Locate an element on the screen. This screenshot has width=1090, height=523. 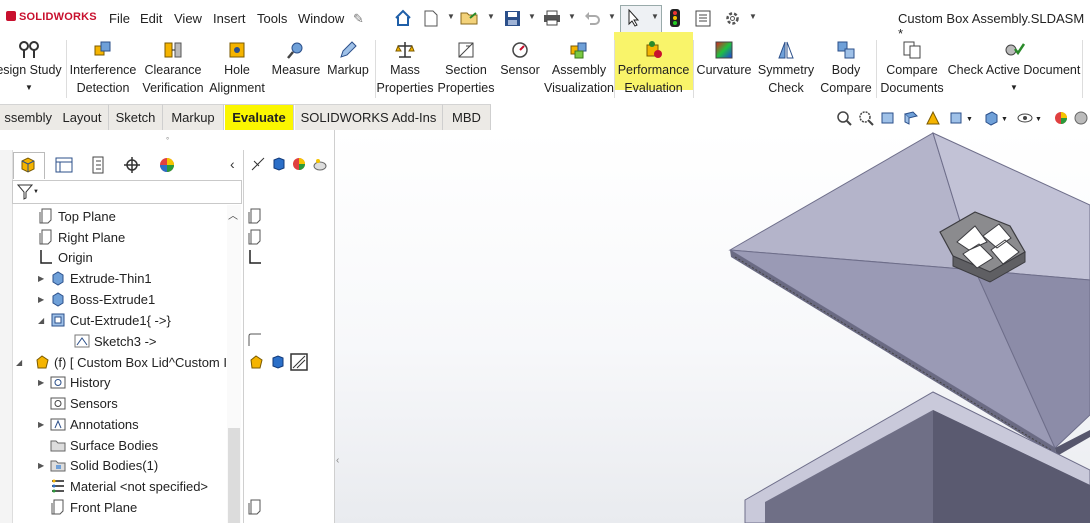
appearance-column-icon is located at coordinates (299, 165).